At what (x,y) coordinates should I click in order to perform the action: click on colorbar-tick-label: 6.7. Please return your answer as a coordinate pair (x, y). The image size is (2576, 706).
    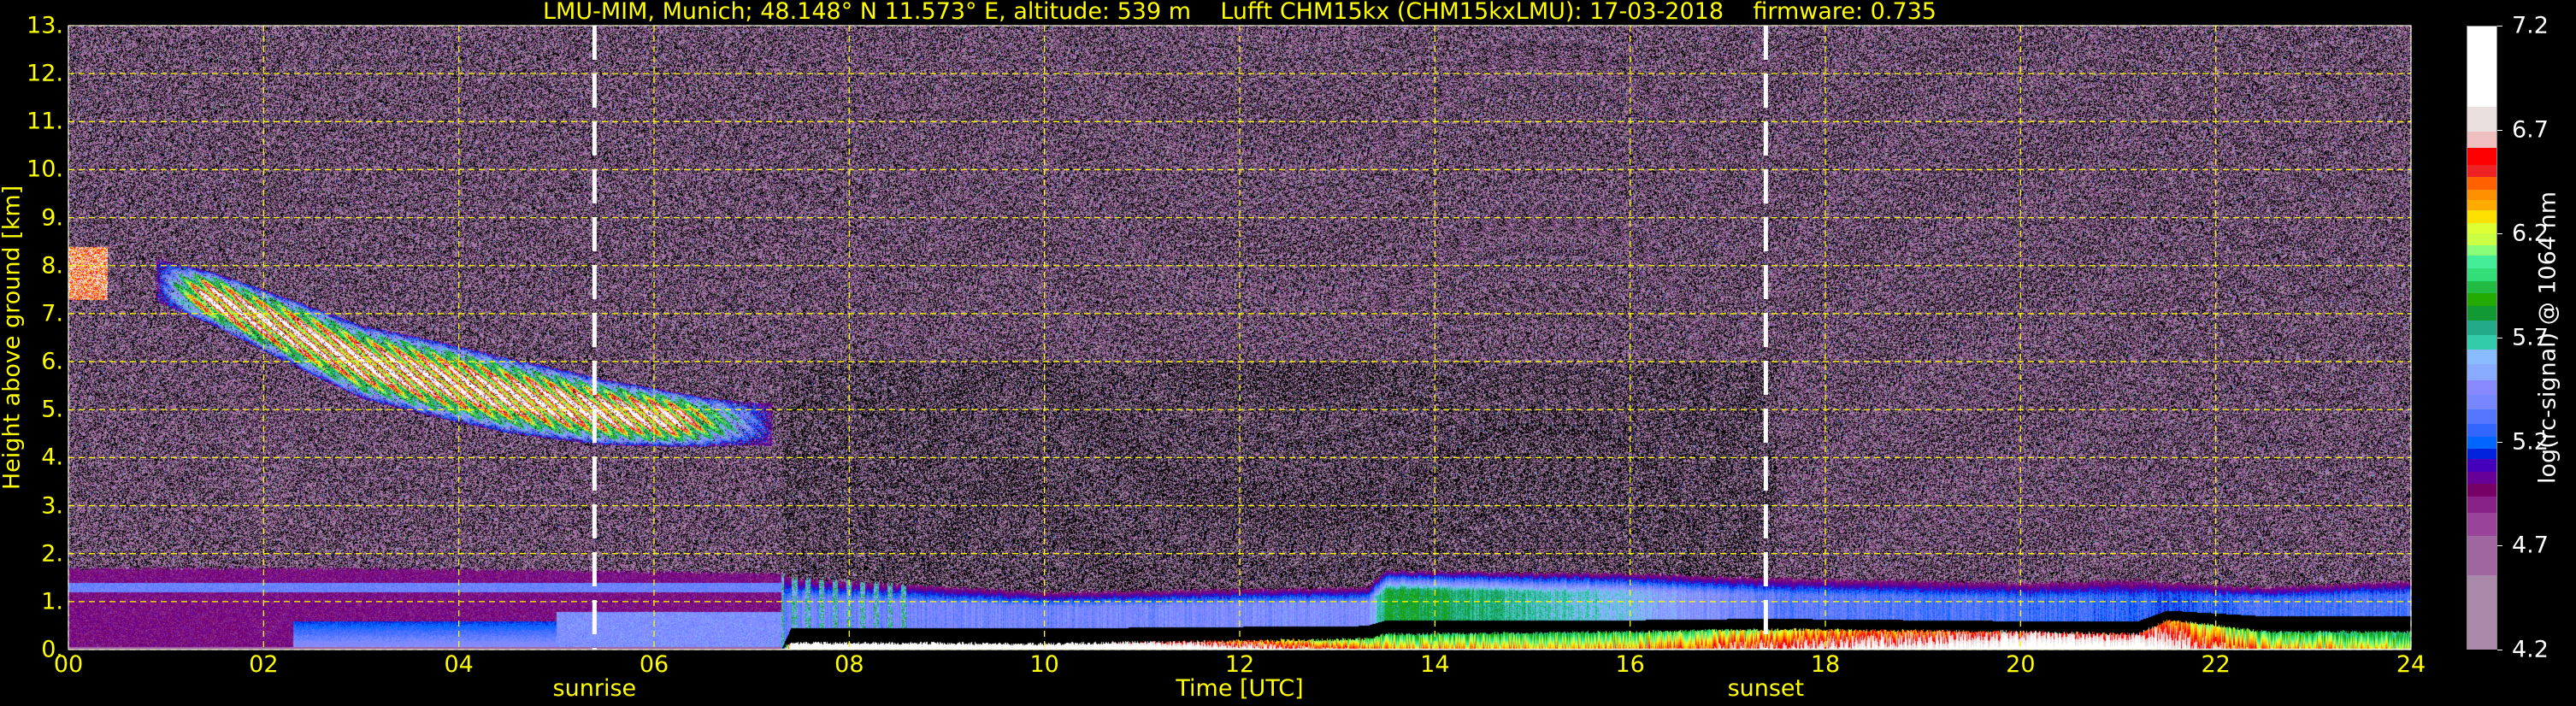
    Looking at the image, I should click on (2530, 130).